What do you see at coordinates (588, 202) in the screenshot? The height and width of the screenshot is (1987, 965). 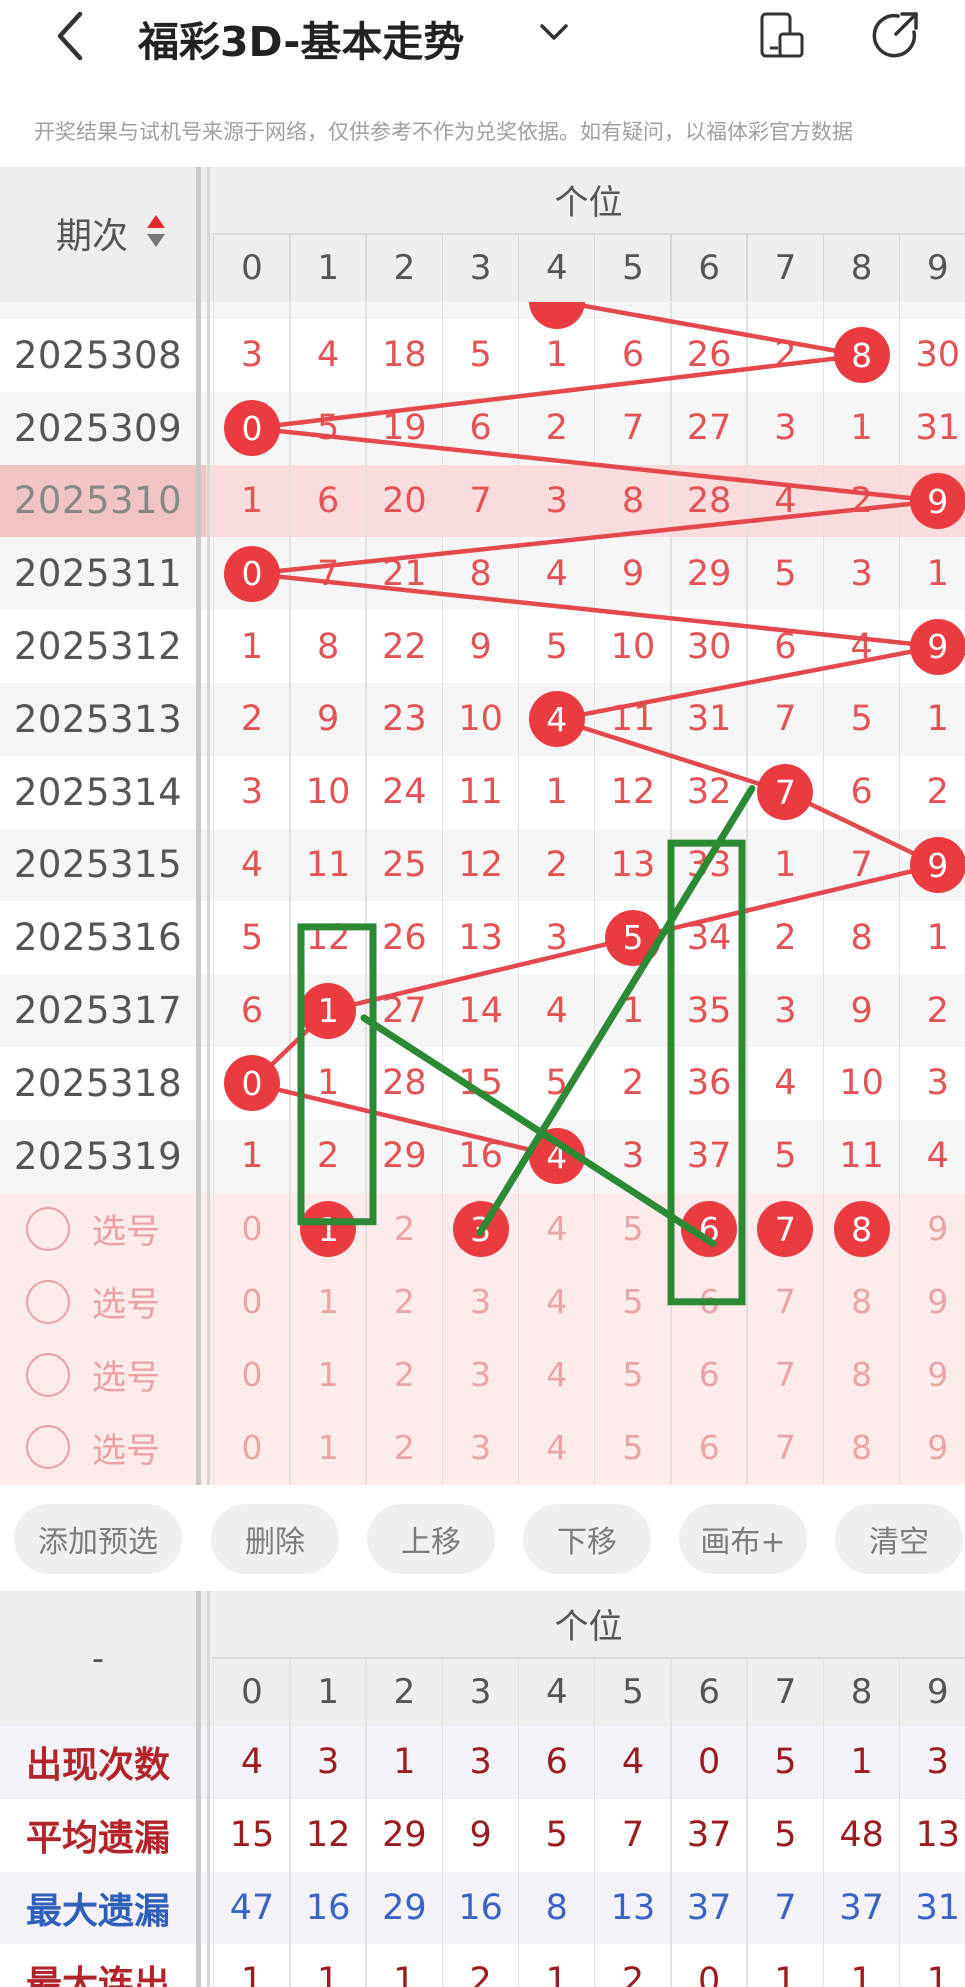 I see `group-header: 个位` at bounding box center [588, 202].